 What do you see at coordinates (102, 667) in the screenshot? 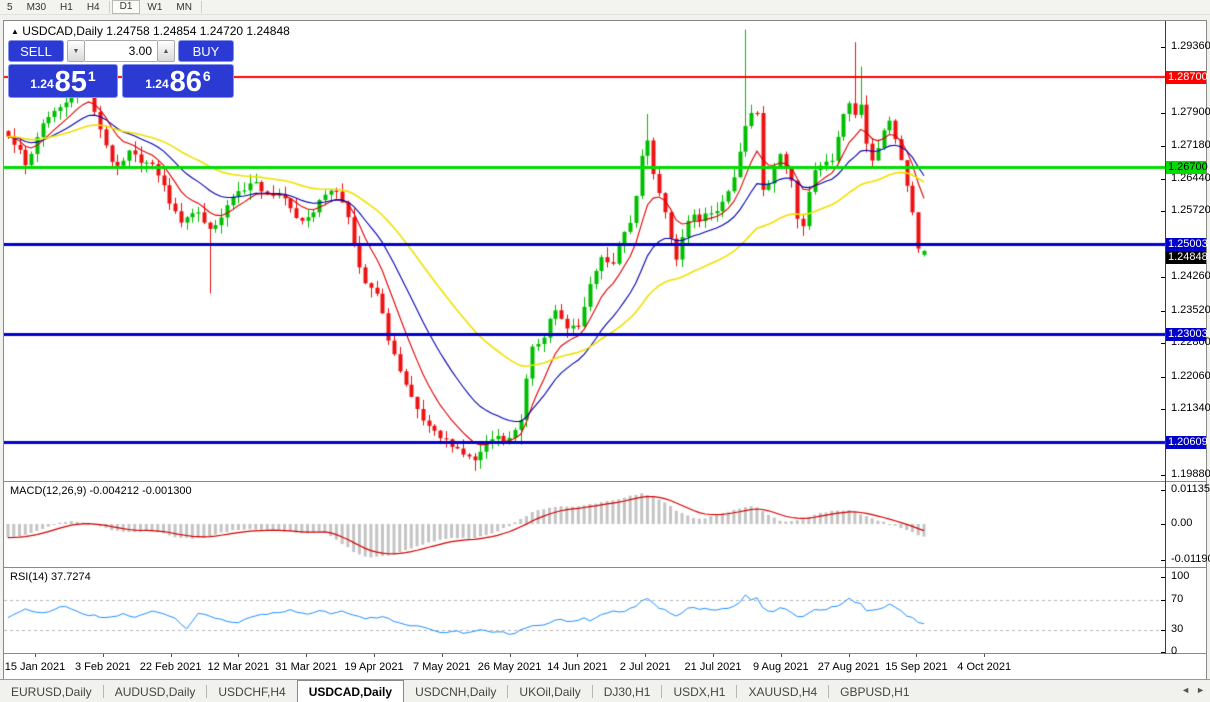
I see `date-label: 3 Feb 2021` at bounding box center [102, 667].